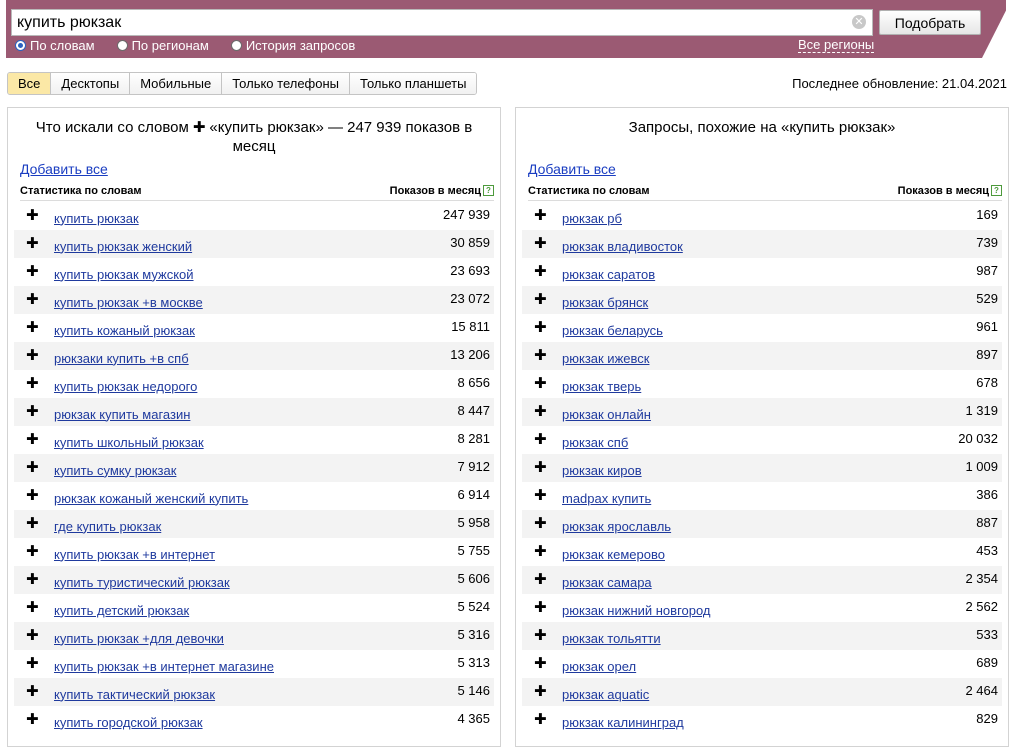 The height and width of the screenshot is (747, 1013). Describe the element at coordinates (836, 45) in the screenshot. I see `all-regions-link: Все регионы` at that location.